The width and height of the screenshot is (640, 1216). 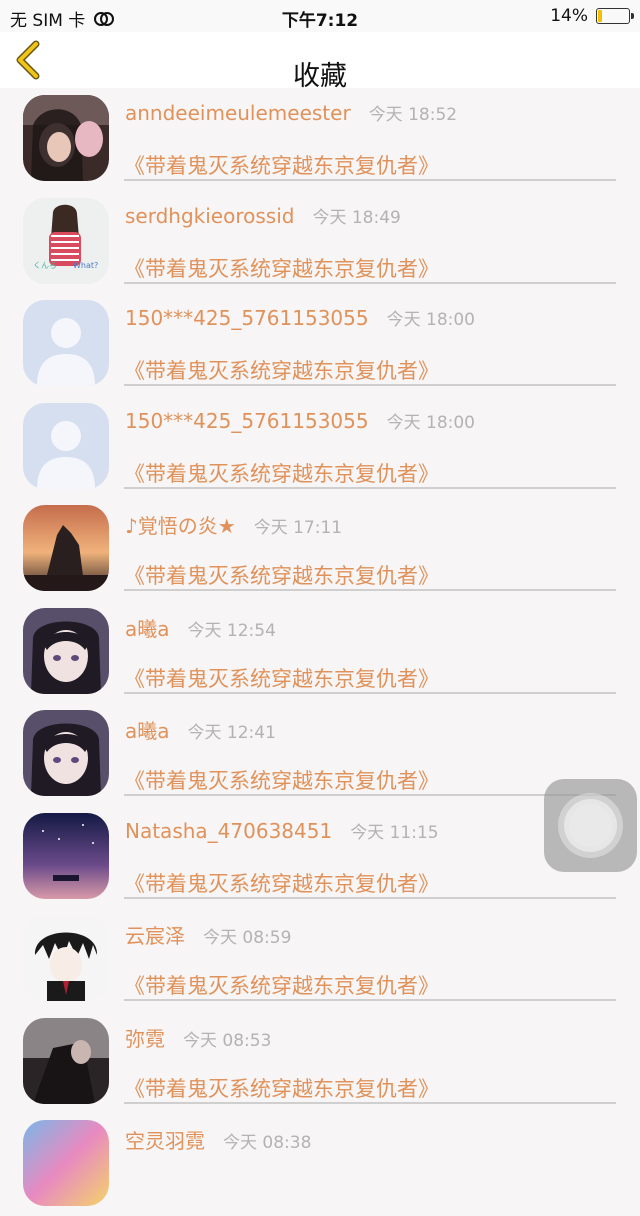 I want to click on name-line: anndeeimeulemeester 今天 18:52, so click(x=291, y=112).